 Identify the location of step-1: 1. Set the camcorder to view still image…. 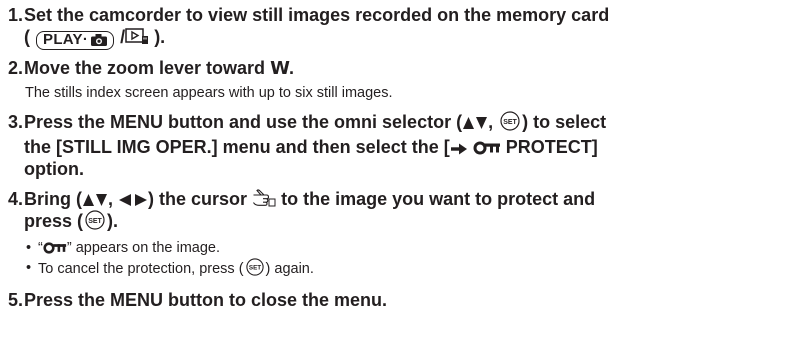
(393, 27).